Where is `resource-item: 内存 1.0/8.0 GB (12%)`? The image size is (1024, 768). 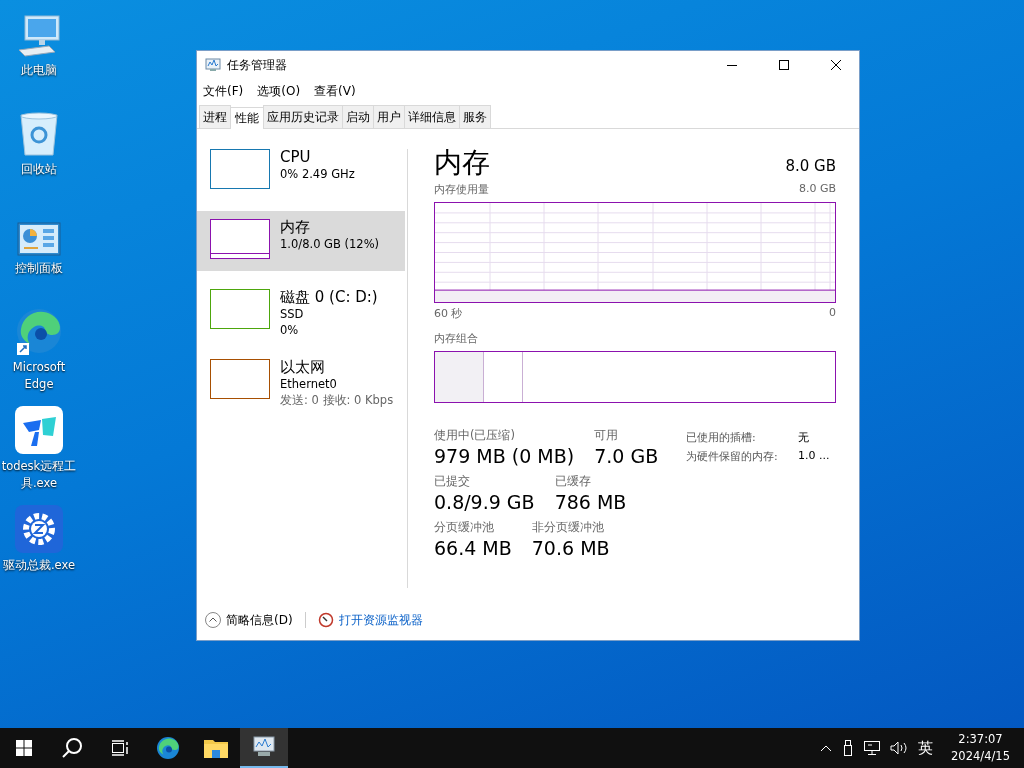 resource-item: 内存 1.0/8.0 GB (12%) is located at coordinates (301, 241).